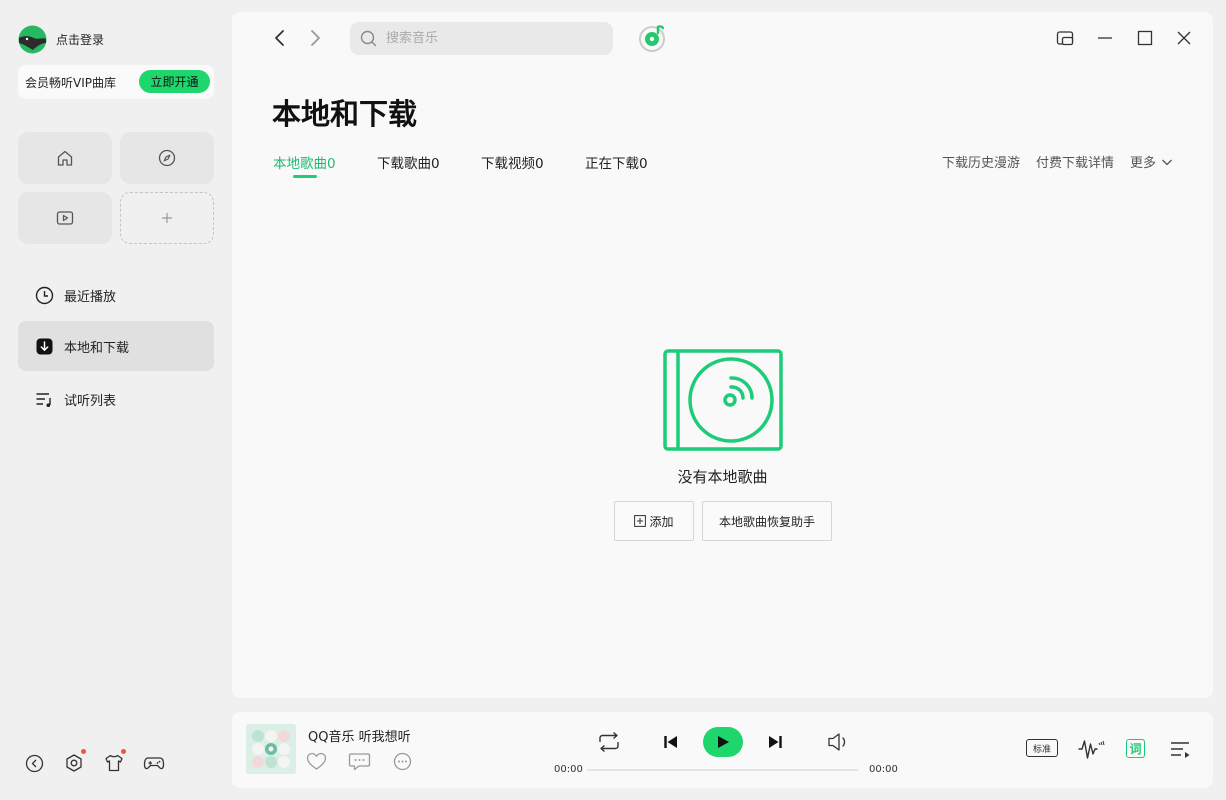 The image size is (1226, 800). I want to click on vip-open-button: 立即开通, so click(174, 81).